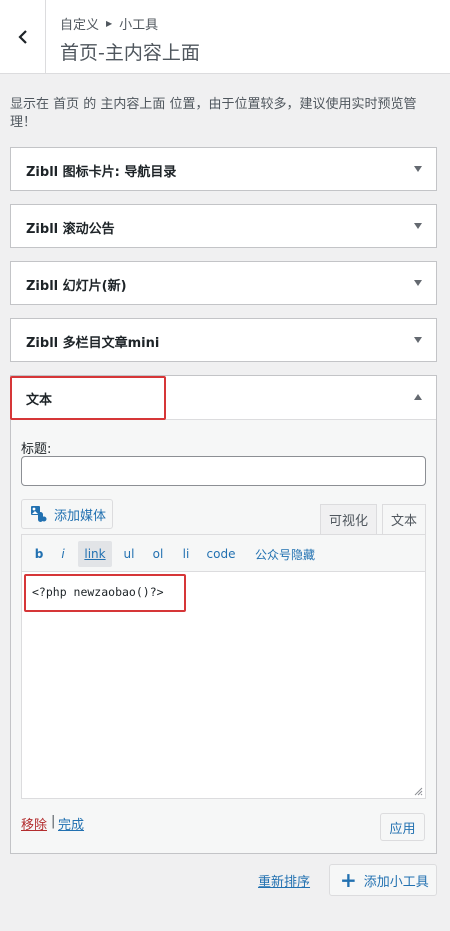 This screenshot has height=931, width=450. What do you see at coordinates (39, 554) in the screenshot?
I see `bold-button: b` at bounding box center [39, 554].